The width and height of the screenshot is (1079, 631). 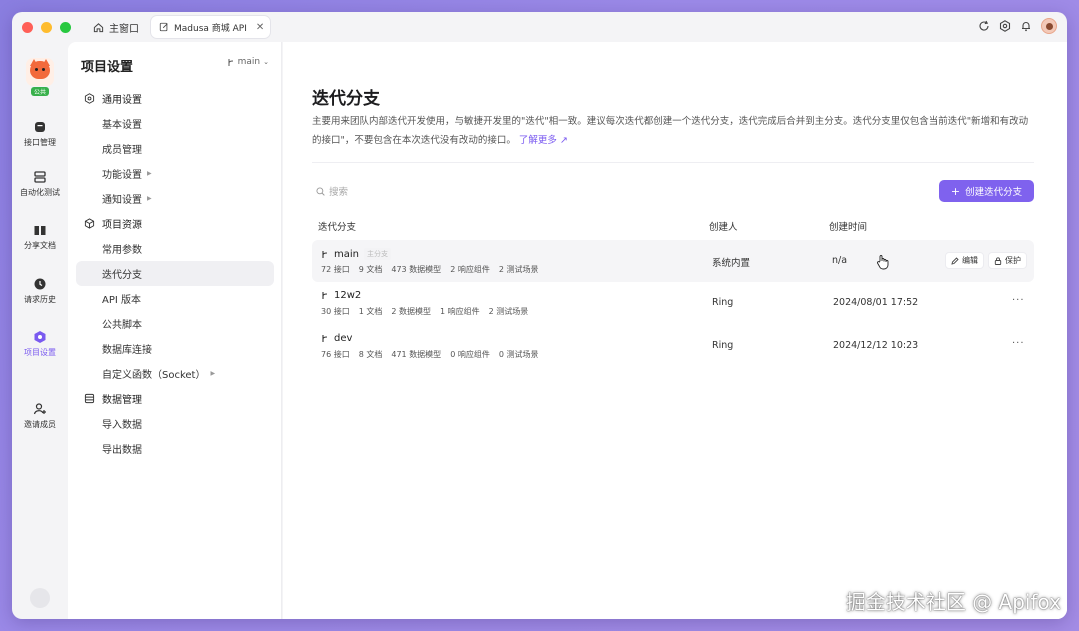 I want to click on watermark: 掘金技术社区 @ Apifox, so click(x=953, y=602).